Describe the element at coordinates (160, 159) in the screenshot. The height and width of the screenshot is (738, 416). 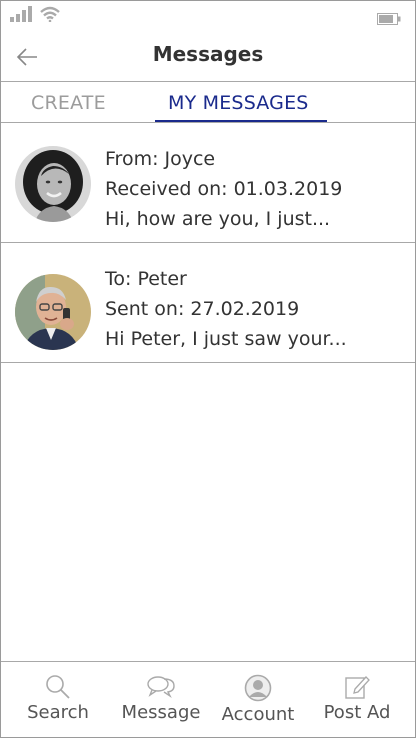
I see `message-recipient: From: Joyce` at that location.